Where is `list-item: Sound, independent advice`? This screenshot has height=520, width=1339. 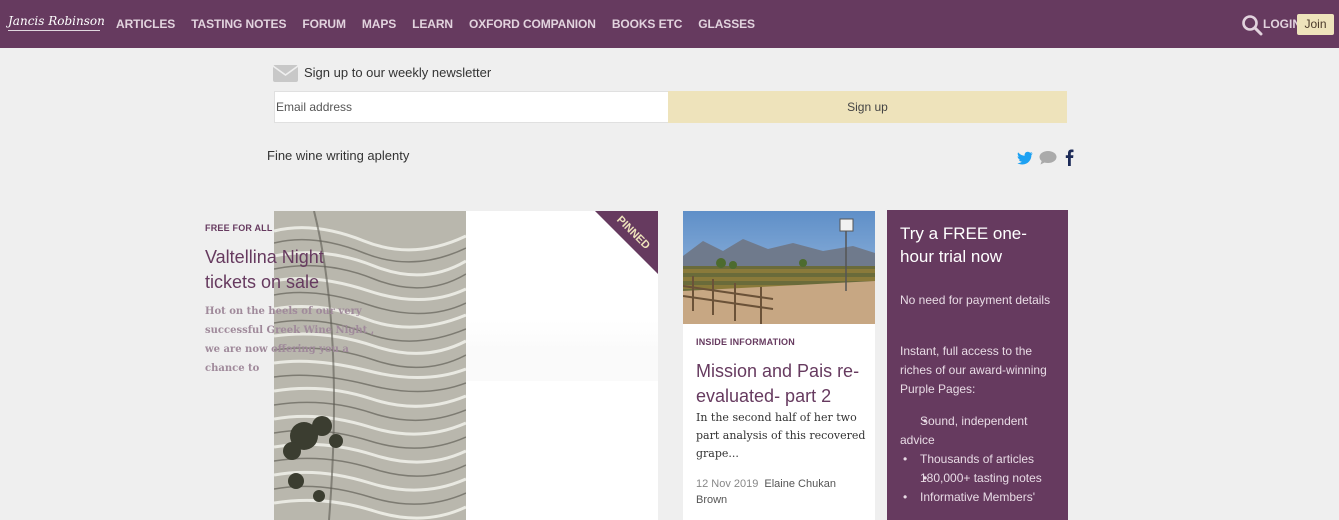 list-item: Sound, independent advice is located at coordinates (982, 431).